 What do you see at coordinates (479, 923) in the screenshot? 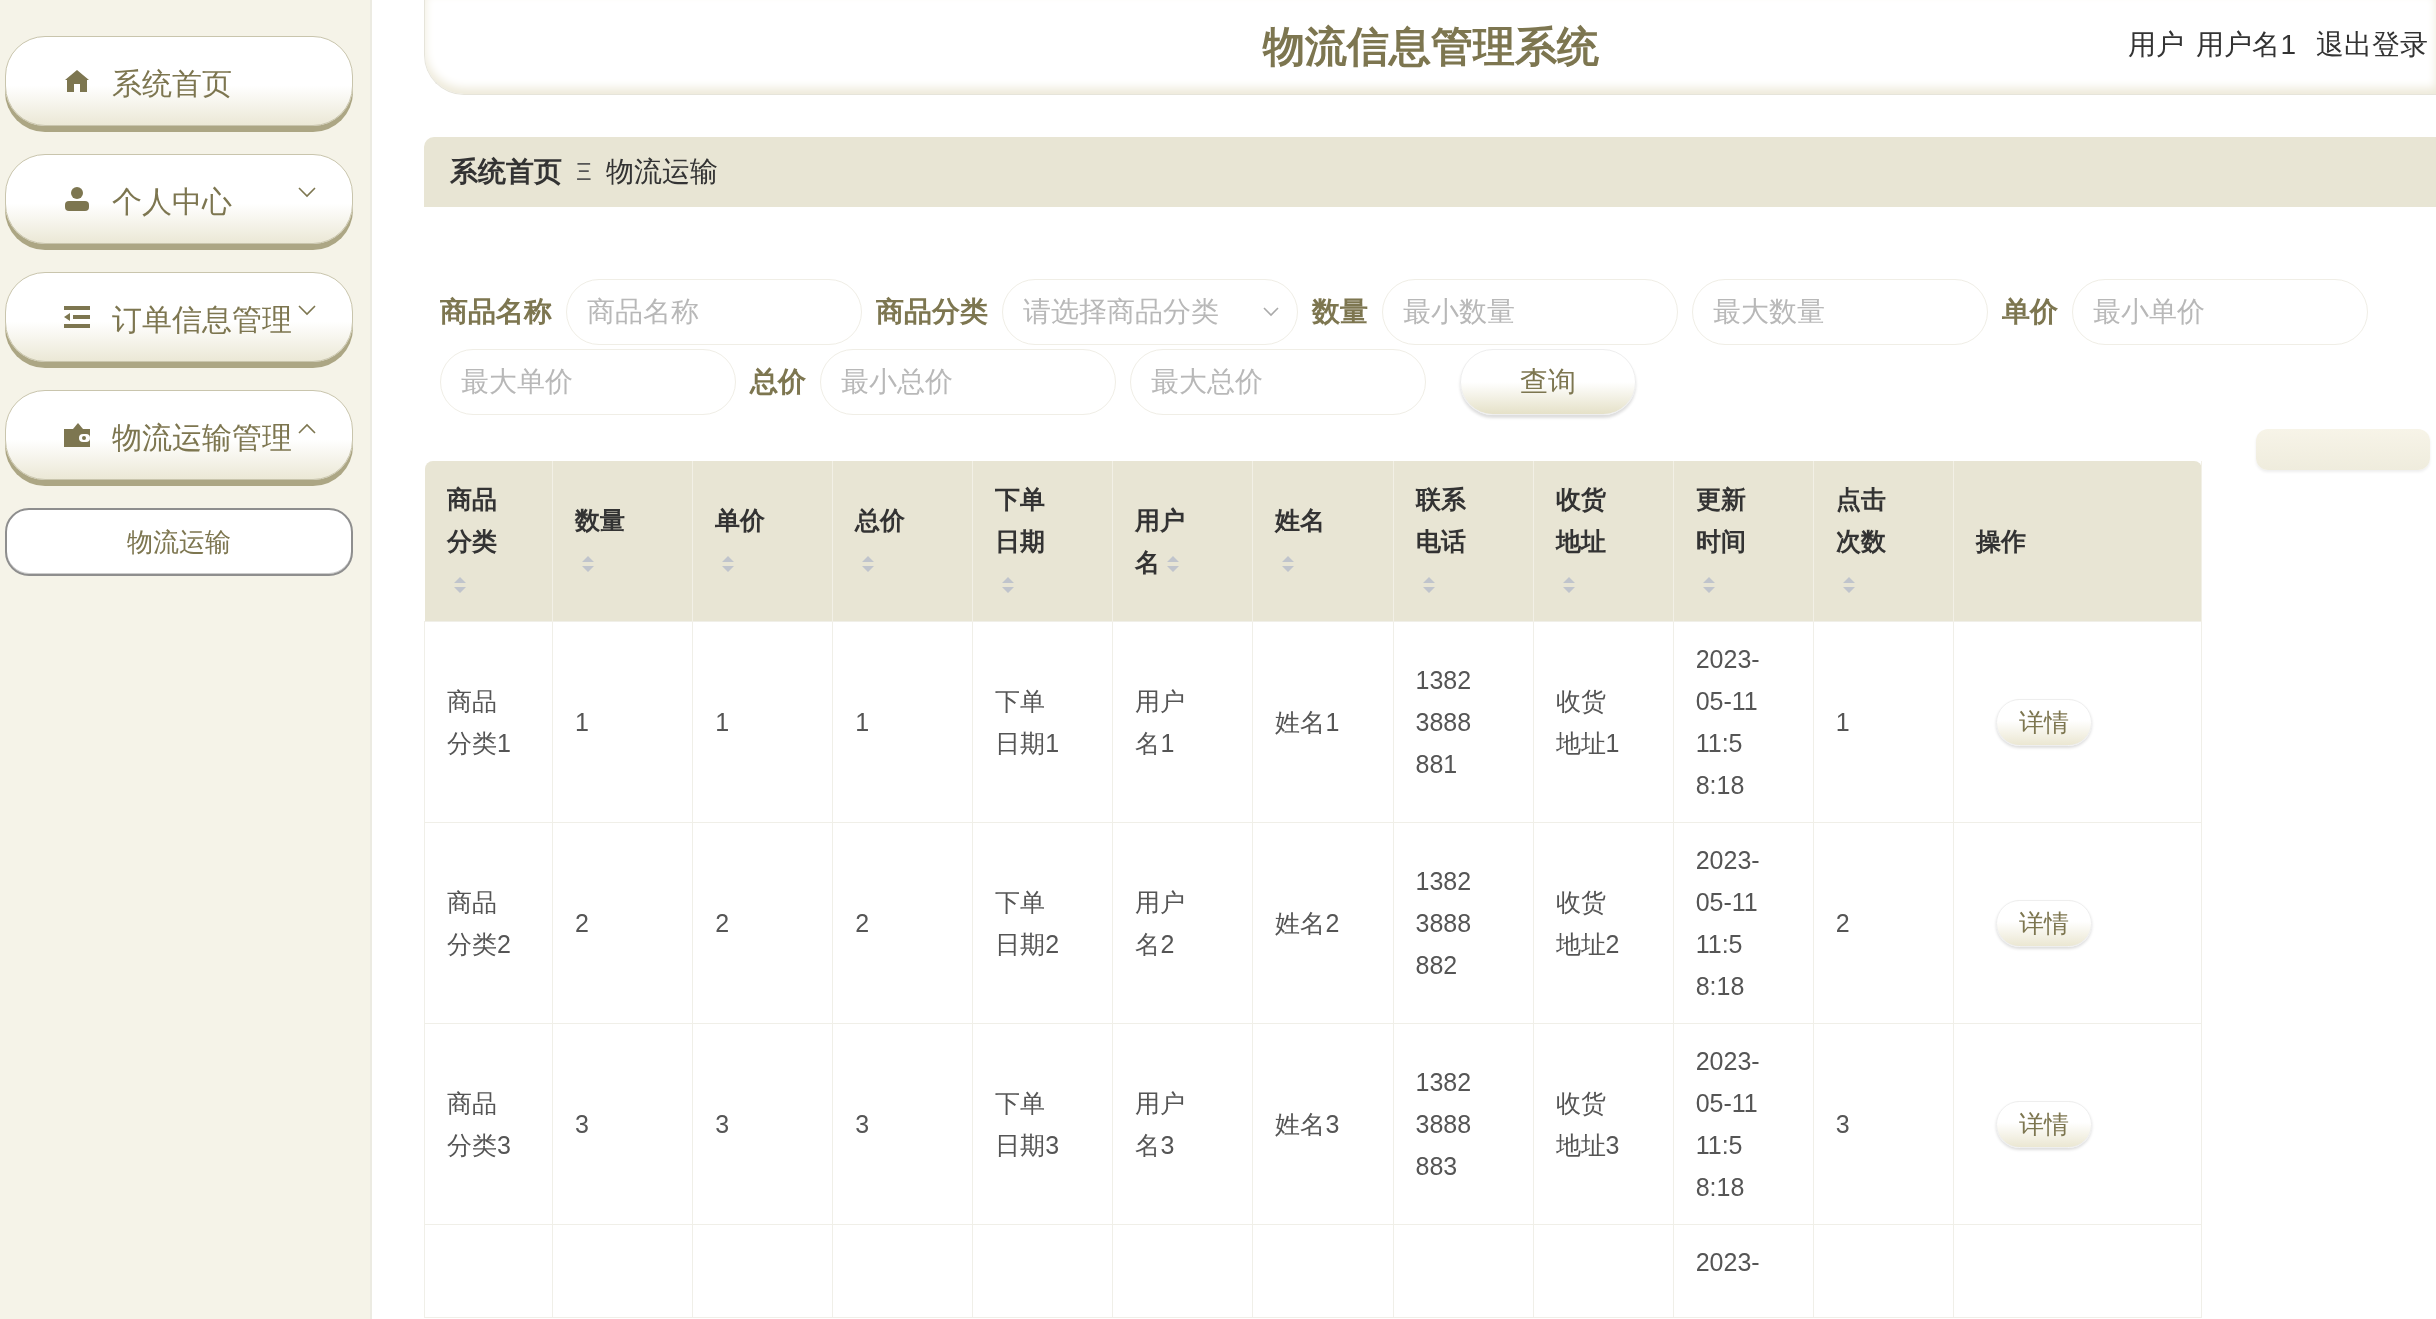
I see `table-cell: 商品分类2` at bounding box center [479, 923].